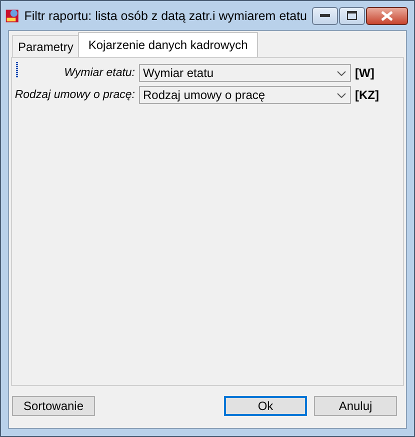 The image size is (415, 437). Describe the element at coordinates (99, 73) in the screenshot. I see `field-label: Wymiar etatu:` at that location.